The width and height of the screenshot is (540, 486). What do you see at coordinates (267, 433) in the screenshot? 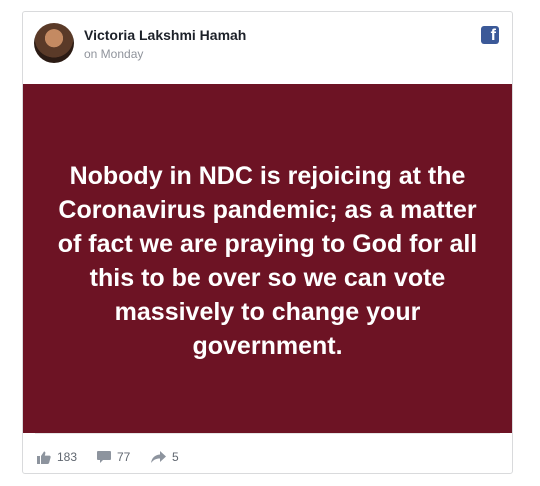
I see `footer-divider` at bounding box center [267, 433].